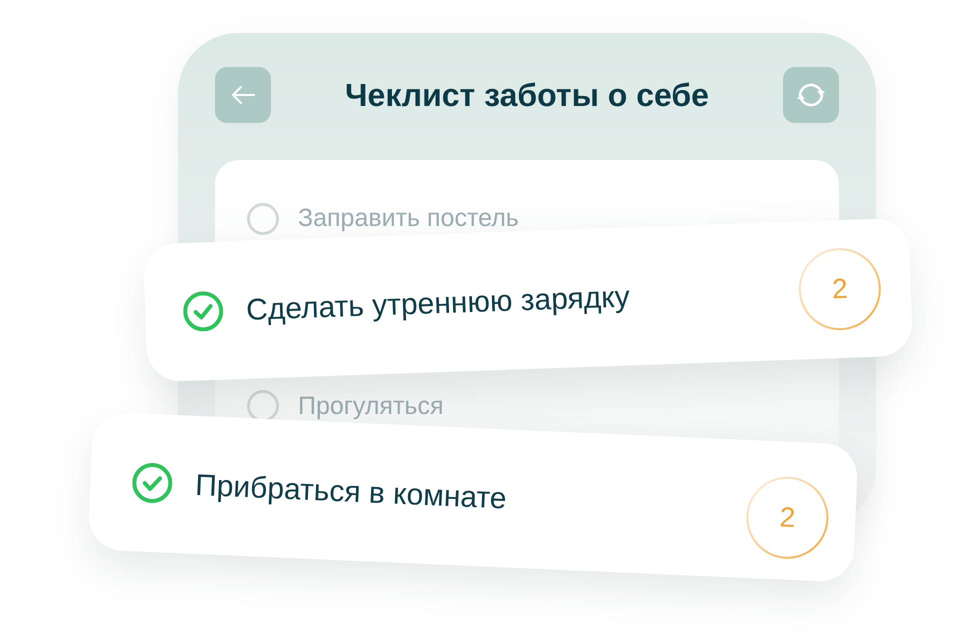  I want to click on screen-title: Чеклист заботы о себе, so click(527, 95).